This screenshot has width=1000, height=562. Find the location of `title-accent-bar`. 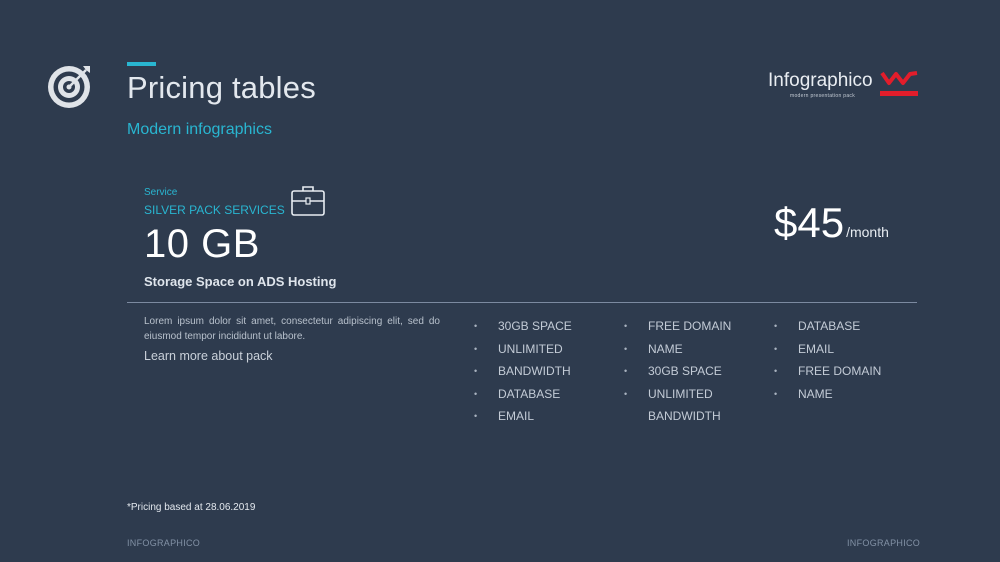

title-accent-bar is located at coordinates (141, 64).